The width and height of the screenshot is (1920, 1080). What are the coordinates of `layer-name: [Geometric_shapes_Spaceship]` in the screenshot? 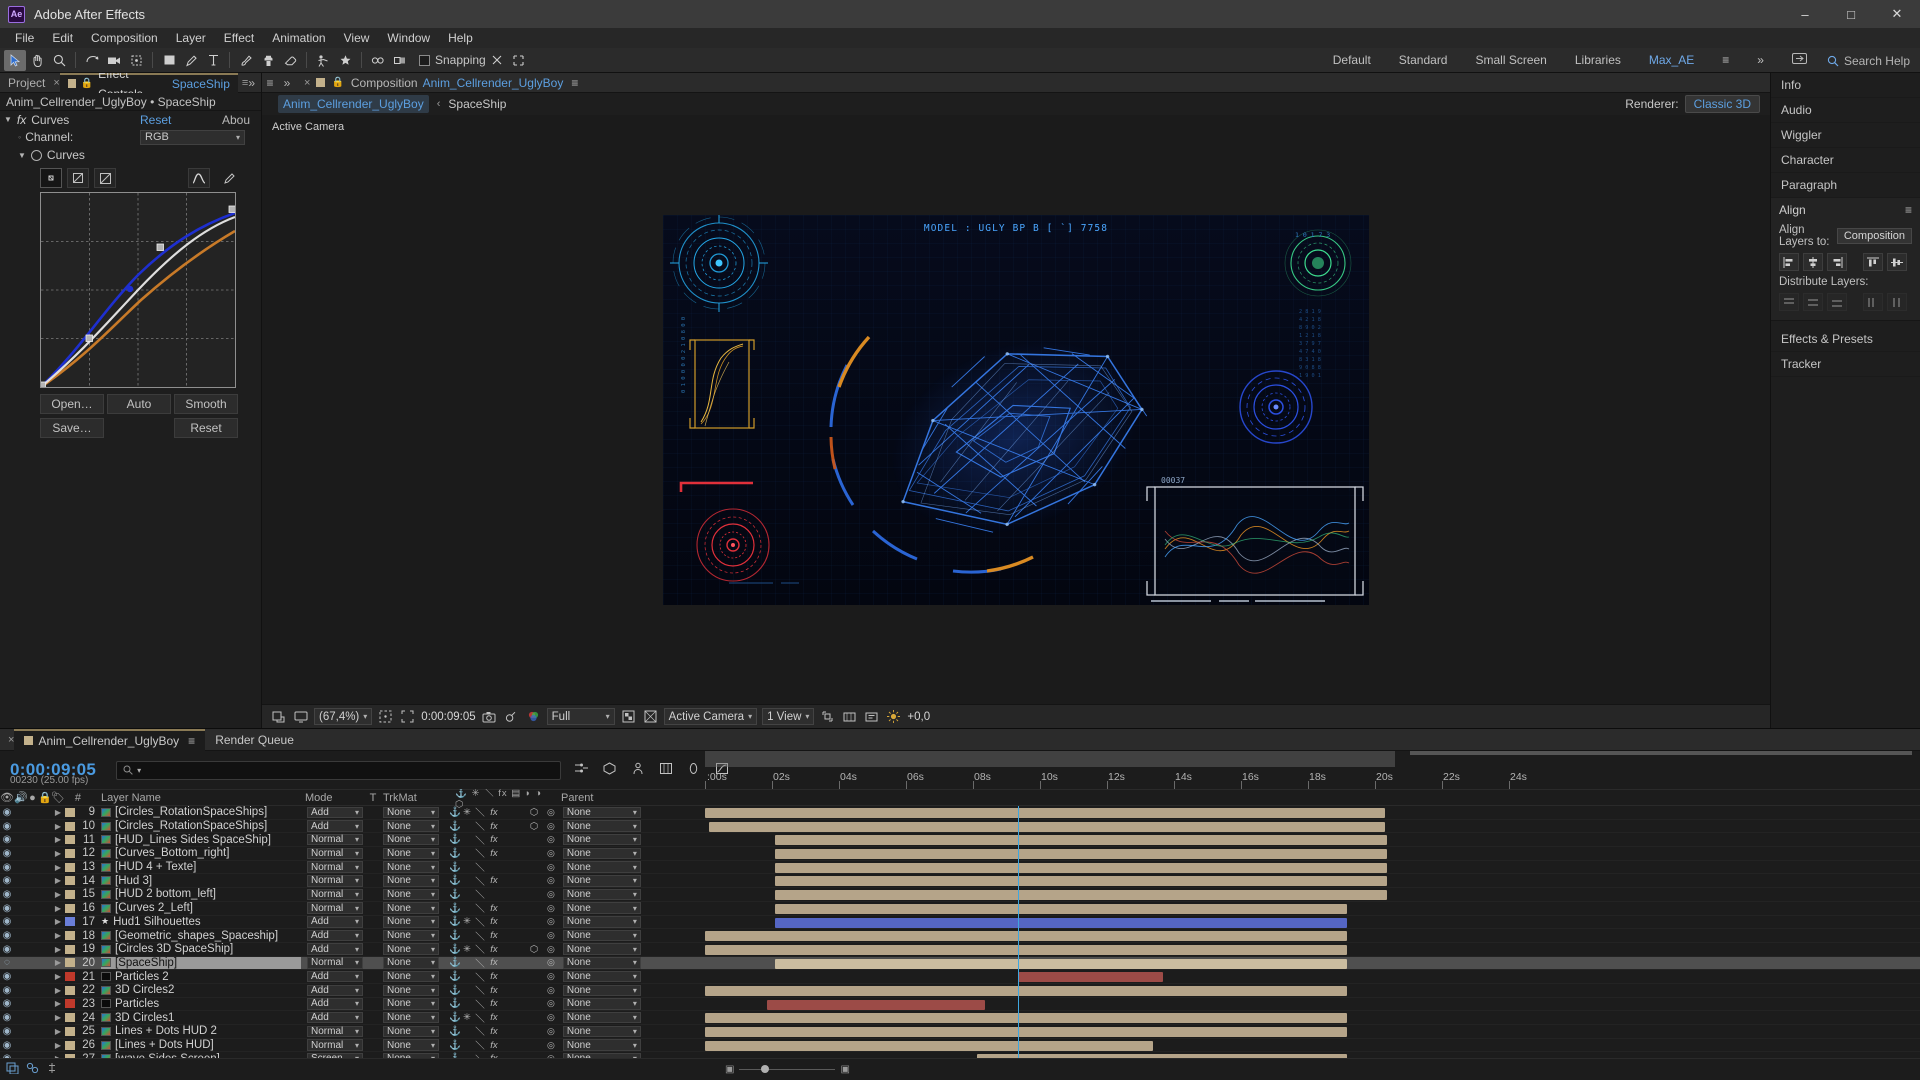 It's located at (201, 936).